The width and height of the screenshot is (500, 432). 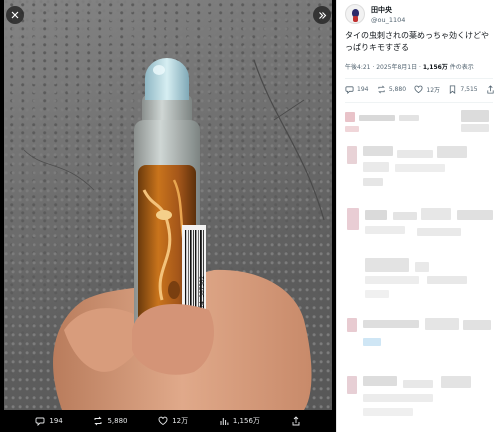 What do you see at coordinates (460, 67) in the screenshot?
I see `tweet-view-suffix: 件の表示` at bounding box center [460, 67].